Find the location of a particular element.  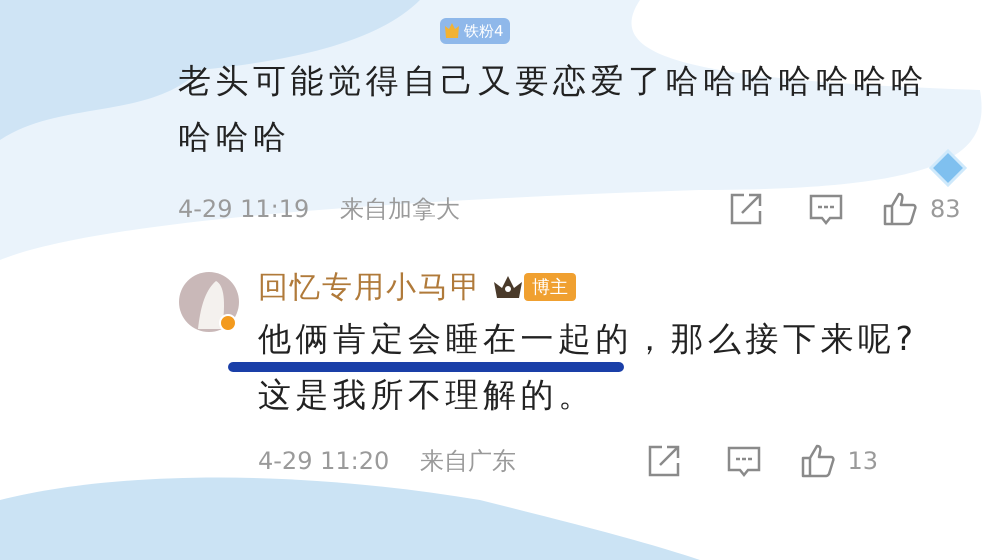

comment-location: 来自广东 is located at coordinates (468, 461).